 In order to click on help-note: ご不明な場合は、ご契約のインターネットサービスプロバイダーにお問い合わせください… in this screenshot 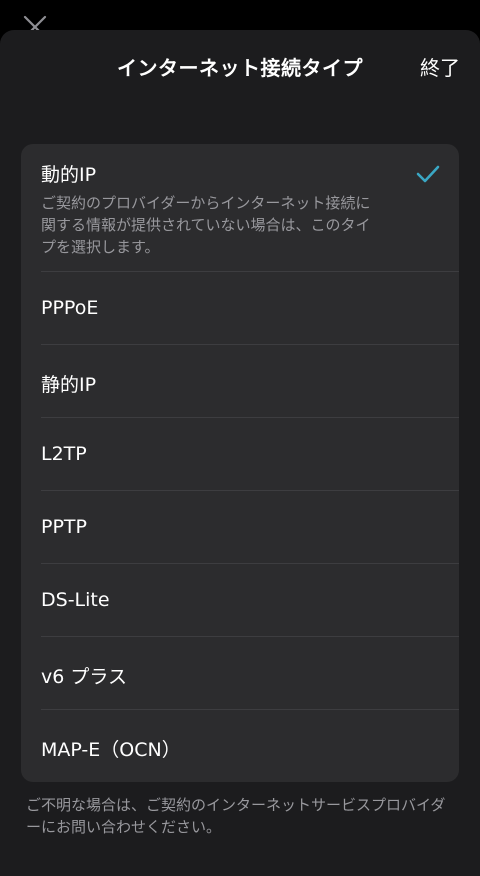, I will do `click(236, 816)`.